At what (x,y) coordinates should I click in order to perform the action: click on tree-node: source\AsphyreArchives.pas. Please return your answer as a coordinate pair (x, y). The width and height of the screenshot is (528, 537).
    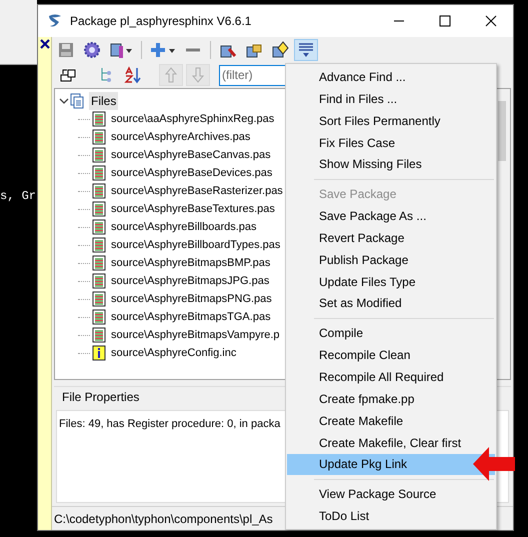
    Looking at the image, I should click on (180, 137).